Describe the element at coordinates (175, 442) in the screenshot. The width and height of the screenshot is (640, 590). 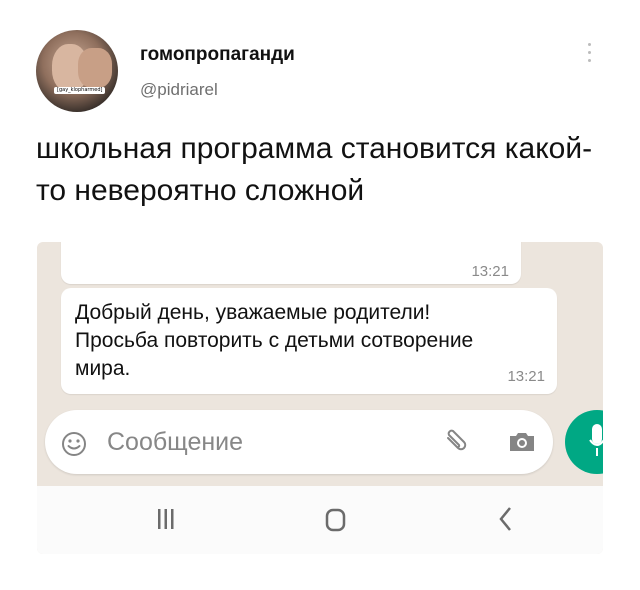
I see `message-placeholder: Сообщение` at that location.